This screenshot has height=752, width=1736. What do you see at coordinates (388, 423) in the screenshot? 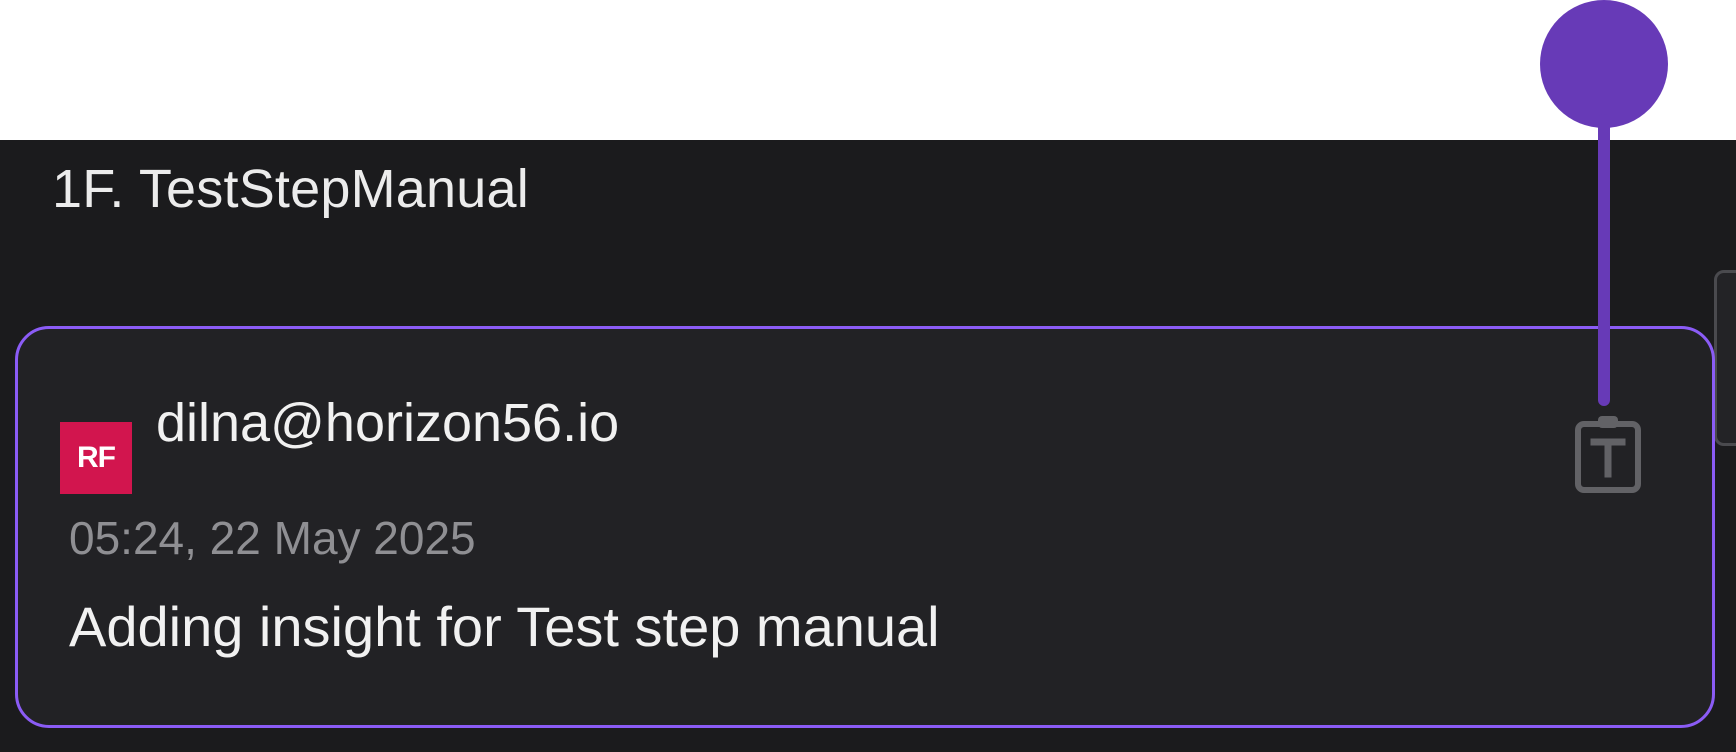
I see `author-email: dilna@horizon56.io` at bounding box center [388, 423].